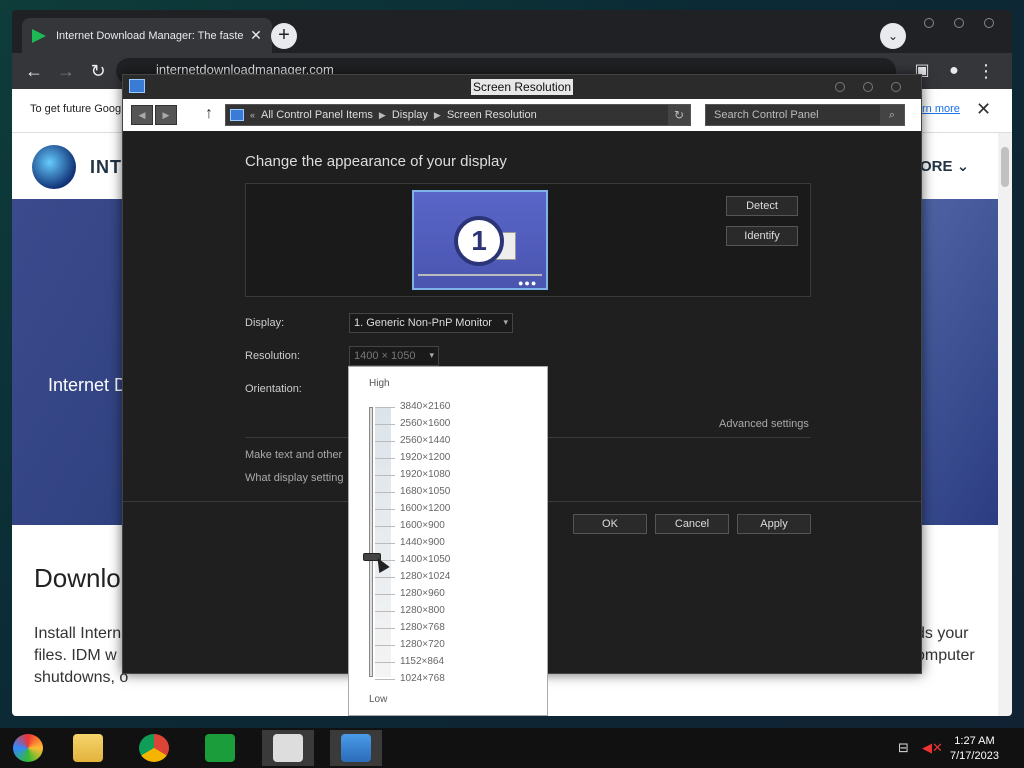 The image size is (1024, 768). I want to click on text-size-link: Make text and other, so click(293, 455).